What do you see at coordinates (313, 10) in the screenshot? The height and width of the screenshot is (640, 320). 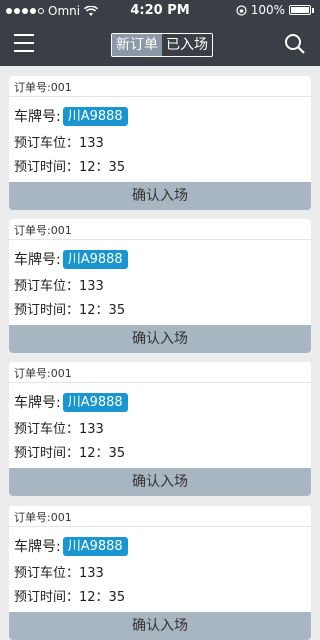 I see `battery-tip` at bounding box center [313, 10].